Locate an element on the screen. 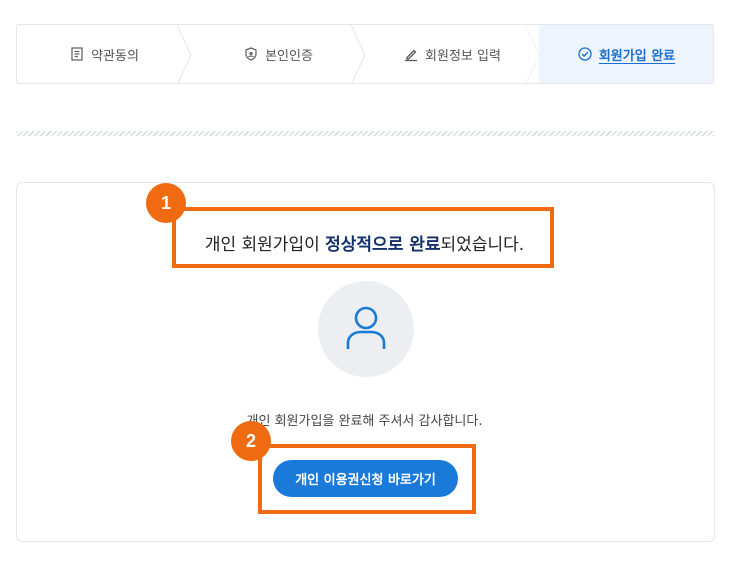 The image size is (729, 561). step-label: 본인인증 is located at coordinates (289, 56).